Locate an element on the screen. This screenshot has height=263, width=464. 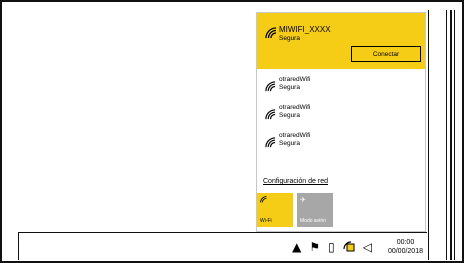
connect-button: Conectar is located at coordinates (386, 54).